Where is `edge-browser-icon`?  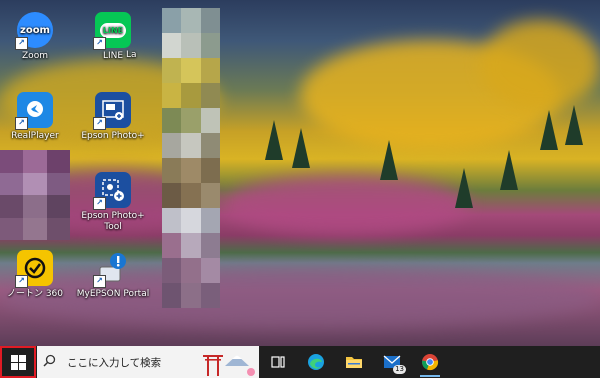
edge-browser-icon is located at coordinates (316, 362).